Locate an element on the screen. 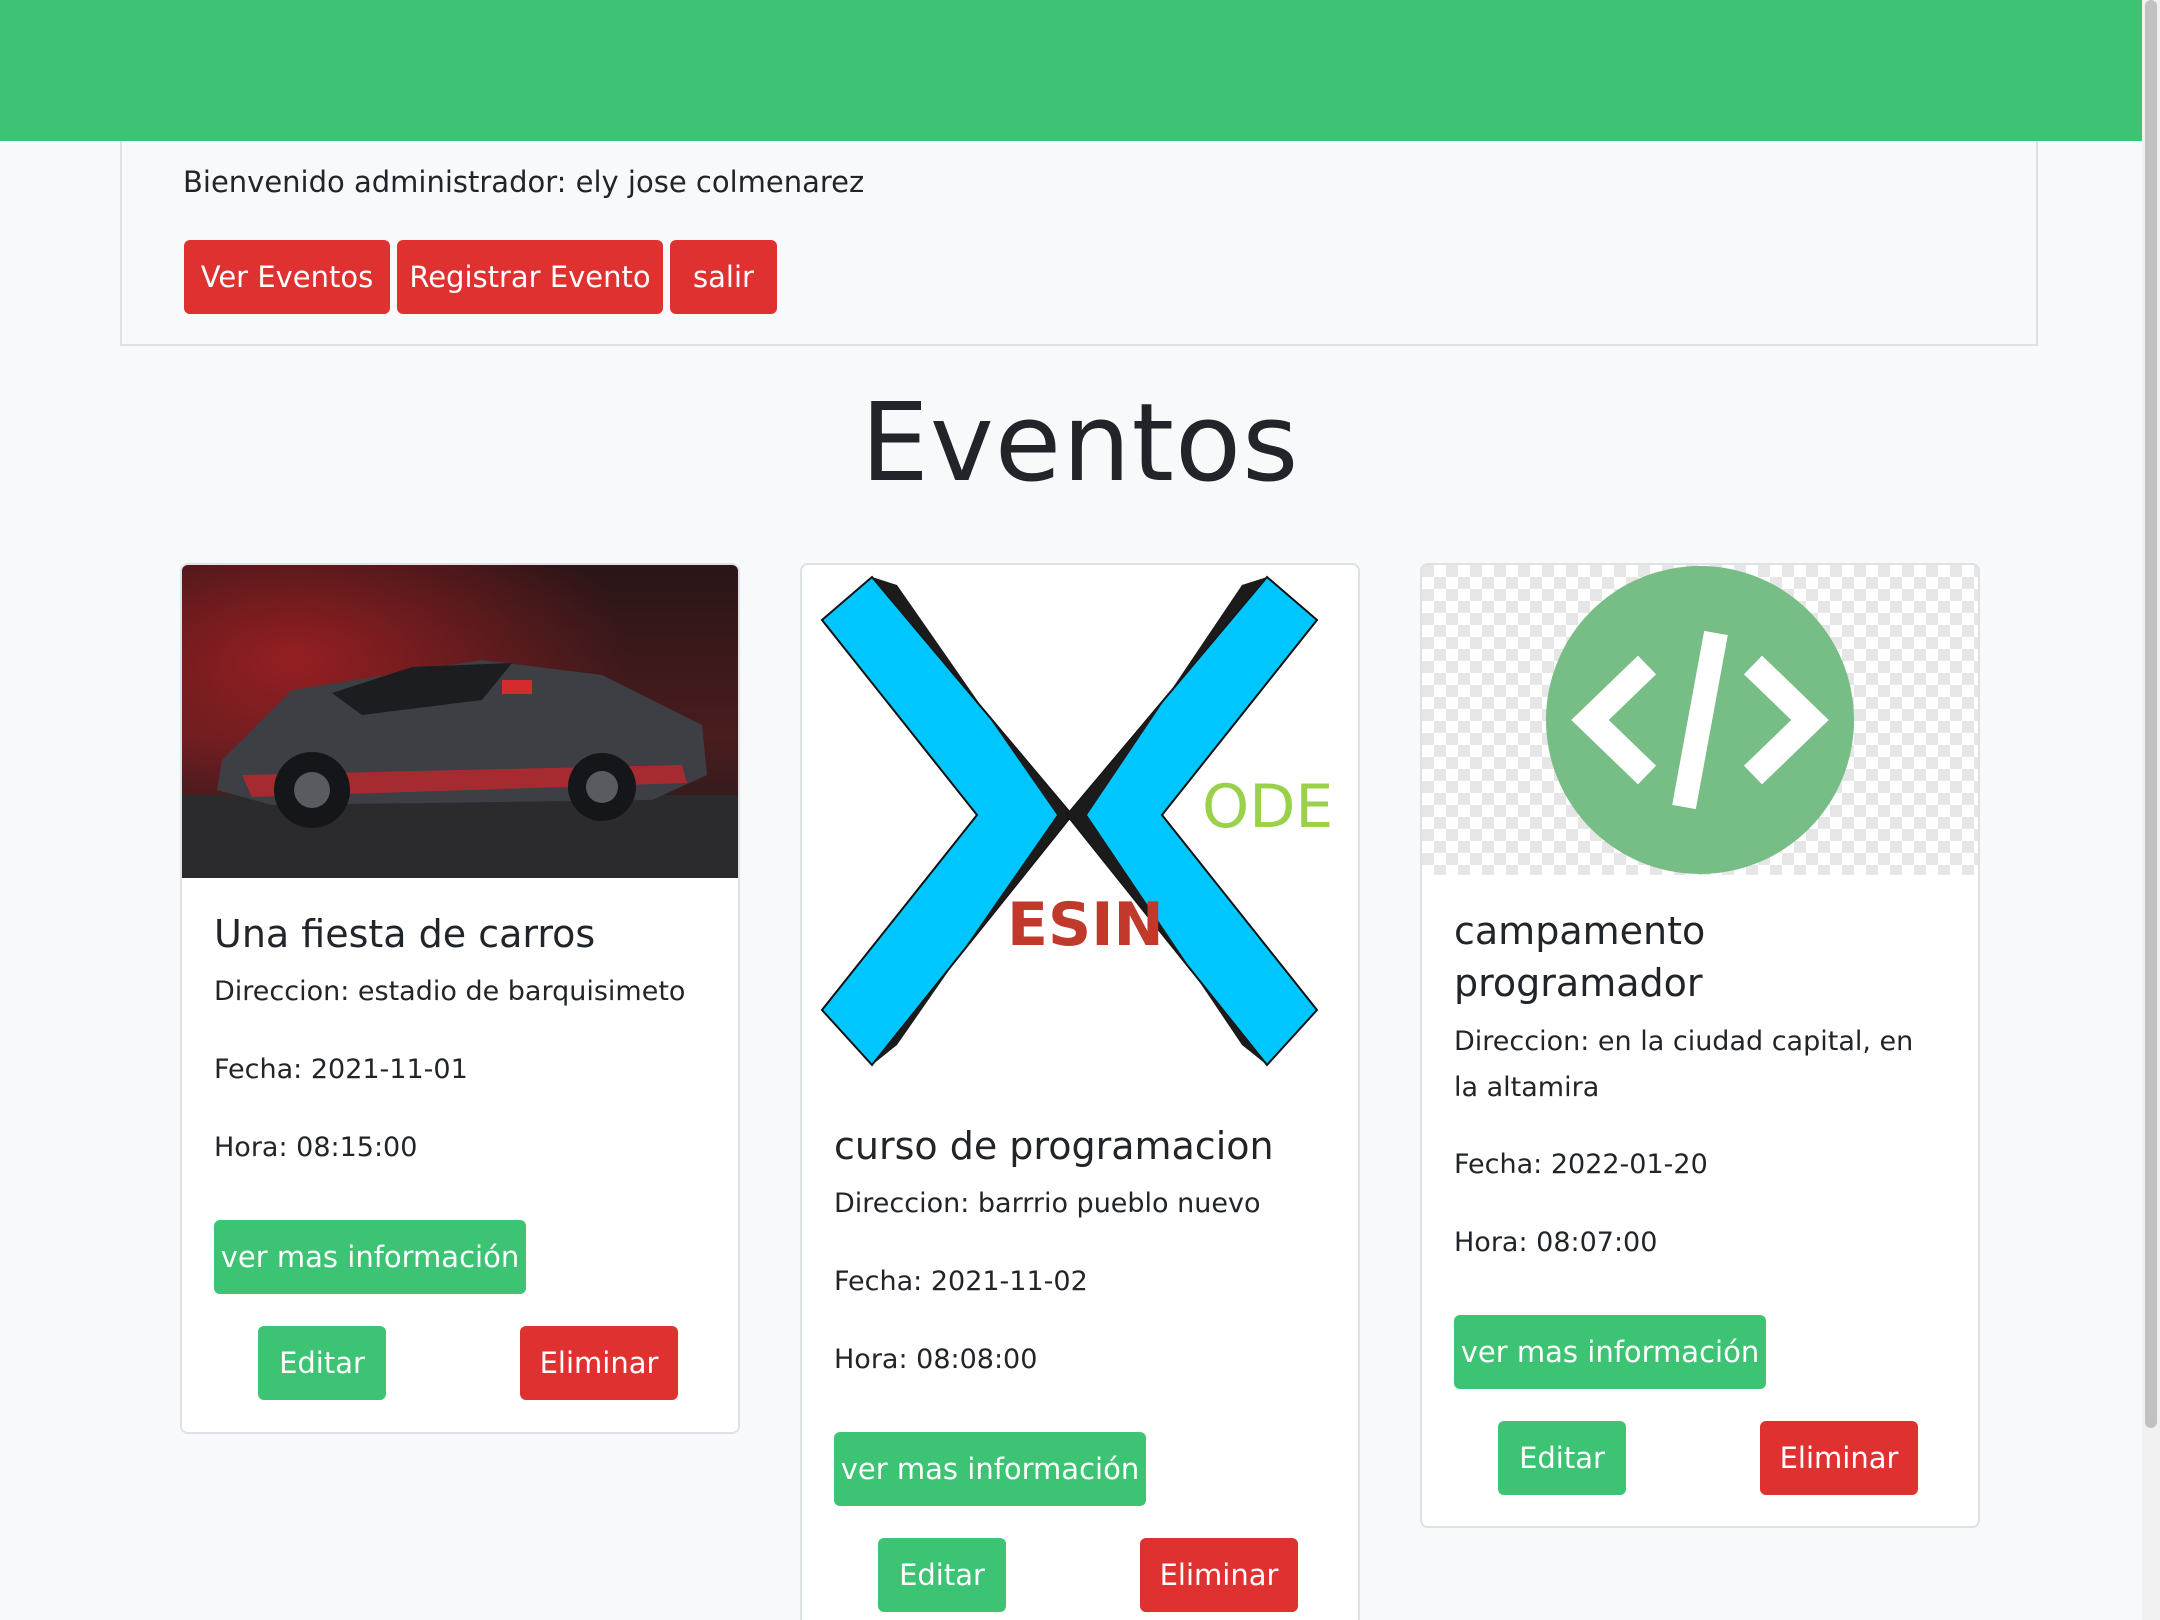 This screenshot has height=1620, width=2160. event-date: Fecha: 2022-01-20 is located at coordinates (1581, 1164).